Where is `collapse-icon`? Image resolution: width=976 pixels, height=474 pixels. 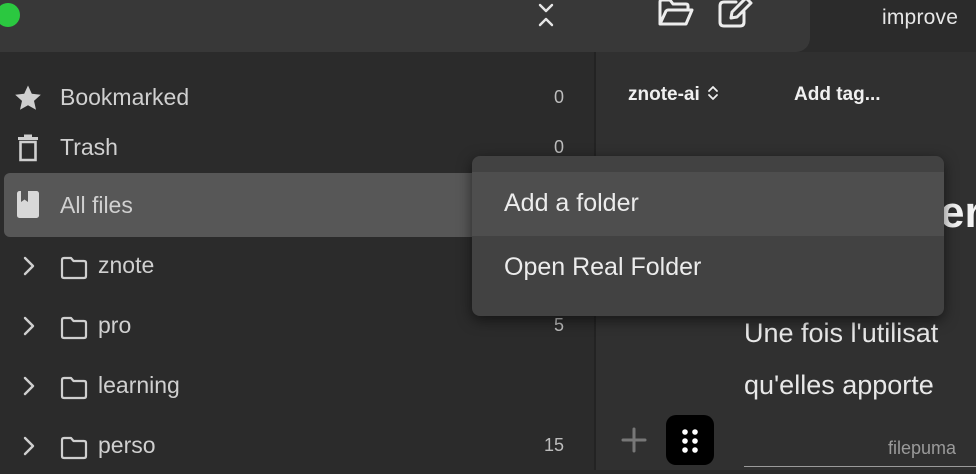 collapse-icon is located at coordinates (546, 15).